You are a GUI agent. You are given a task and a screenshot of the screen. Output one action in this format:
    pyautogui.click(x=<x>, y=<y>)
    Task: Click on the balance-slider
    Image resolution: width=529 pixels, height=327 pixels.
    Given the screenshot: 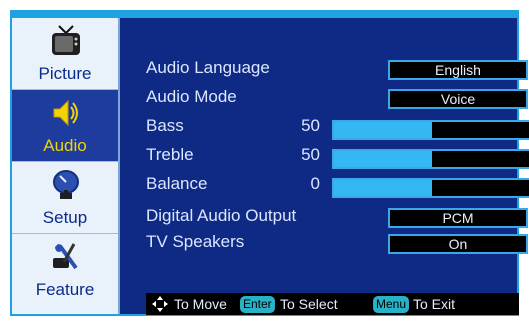 What is the action you would take?
    pyautogui.click(x=430, y=188)
    